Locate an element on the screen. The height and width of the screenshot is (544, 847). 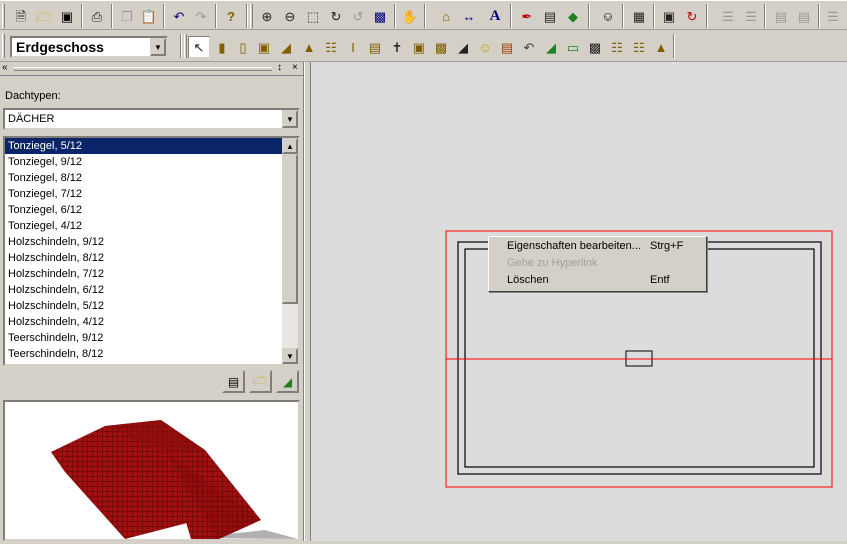
collapse-panel-icon: « is located at coordinates (5, 67).